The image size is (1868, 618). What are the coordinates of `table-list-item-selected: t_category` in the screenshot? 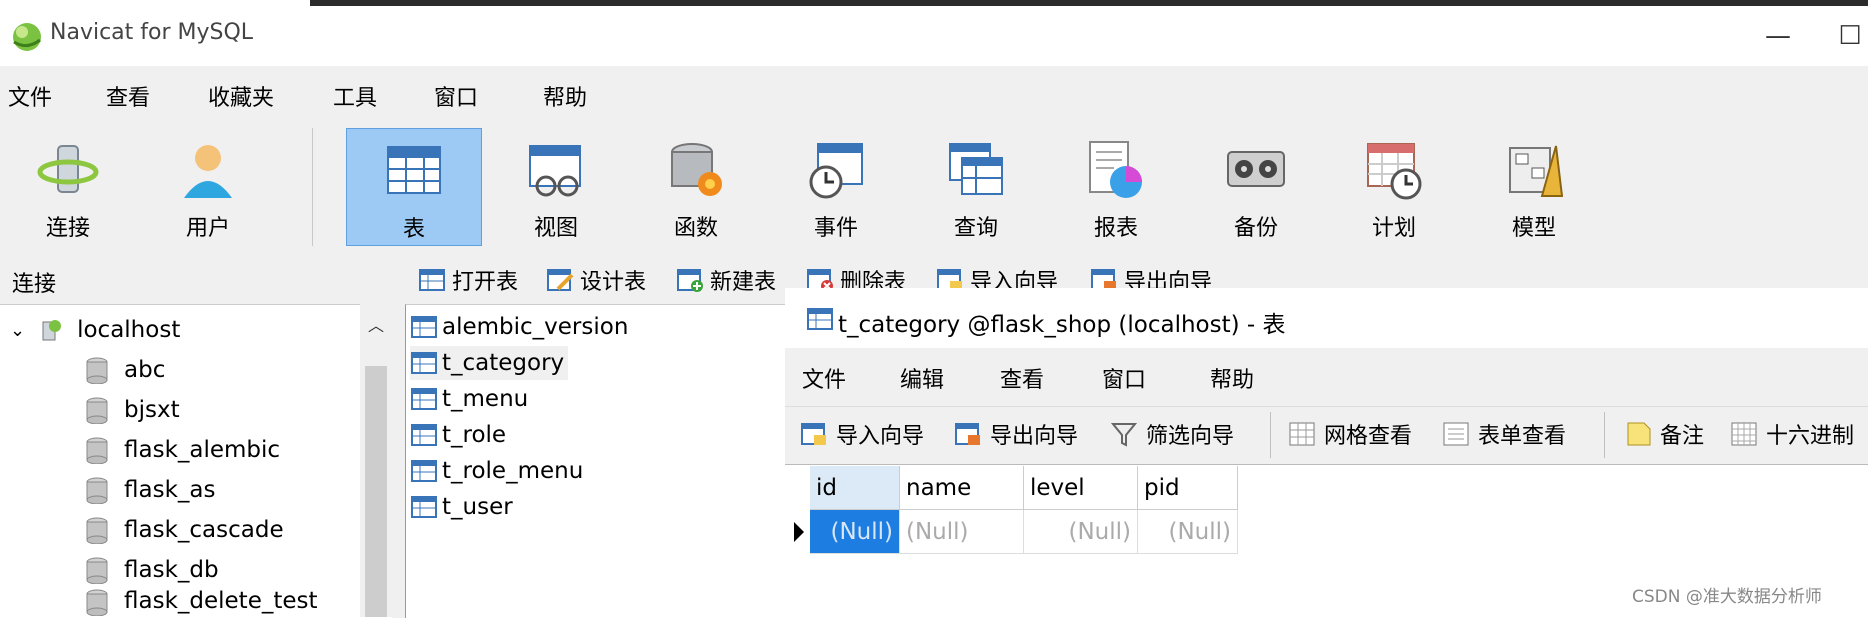 It's located at (489, 363).